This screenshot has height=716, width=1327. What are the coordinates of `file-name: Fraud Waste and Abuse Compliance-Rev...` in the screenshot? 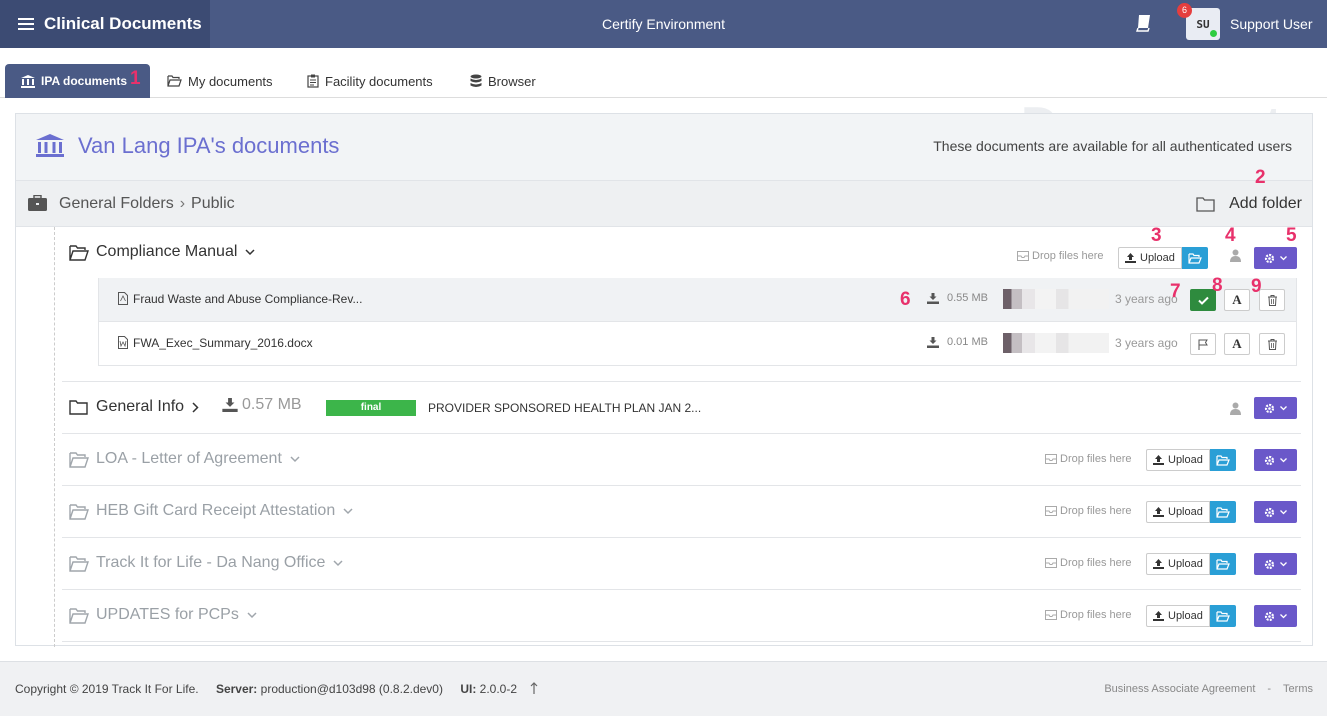 It's located at (247, 299).